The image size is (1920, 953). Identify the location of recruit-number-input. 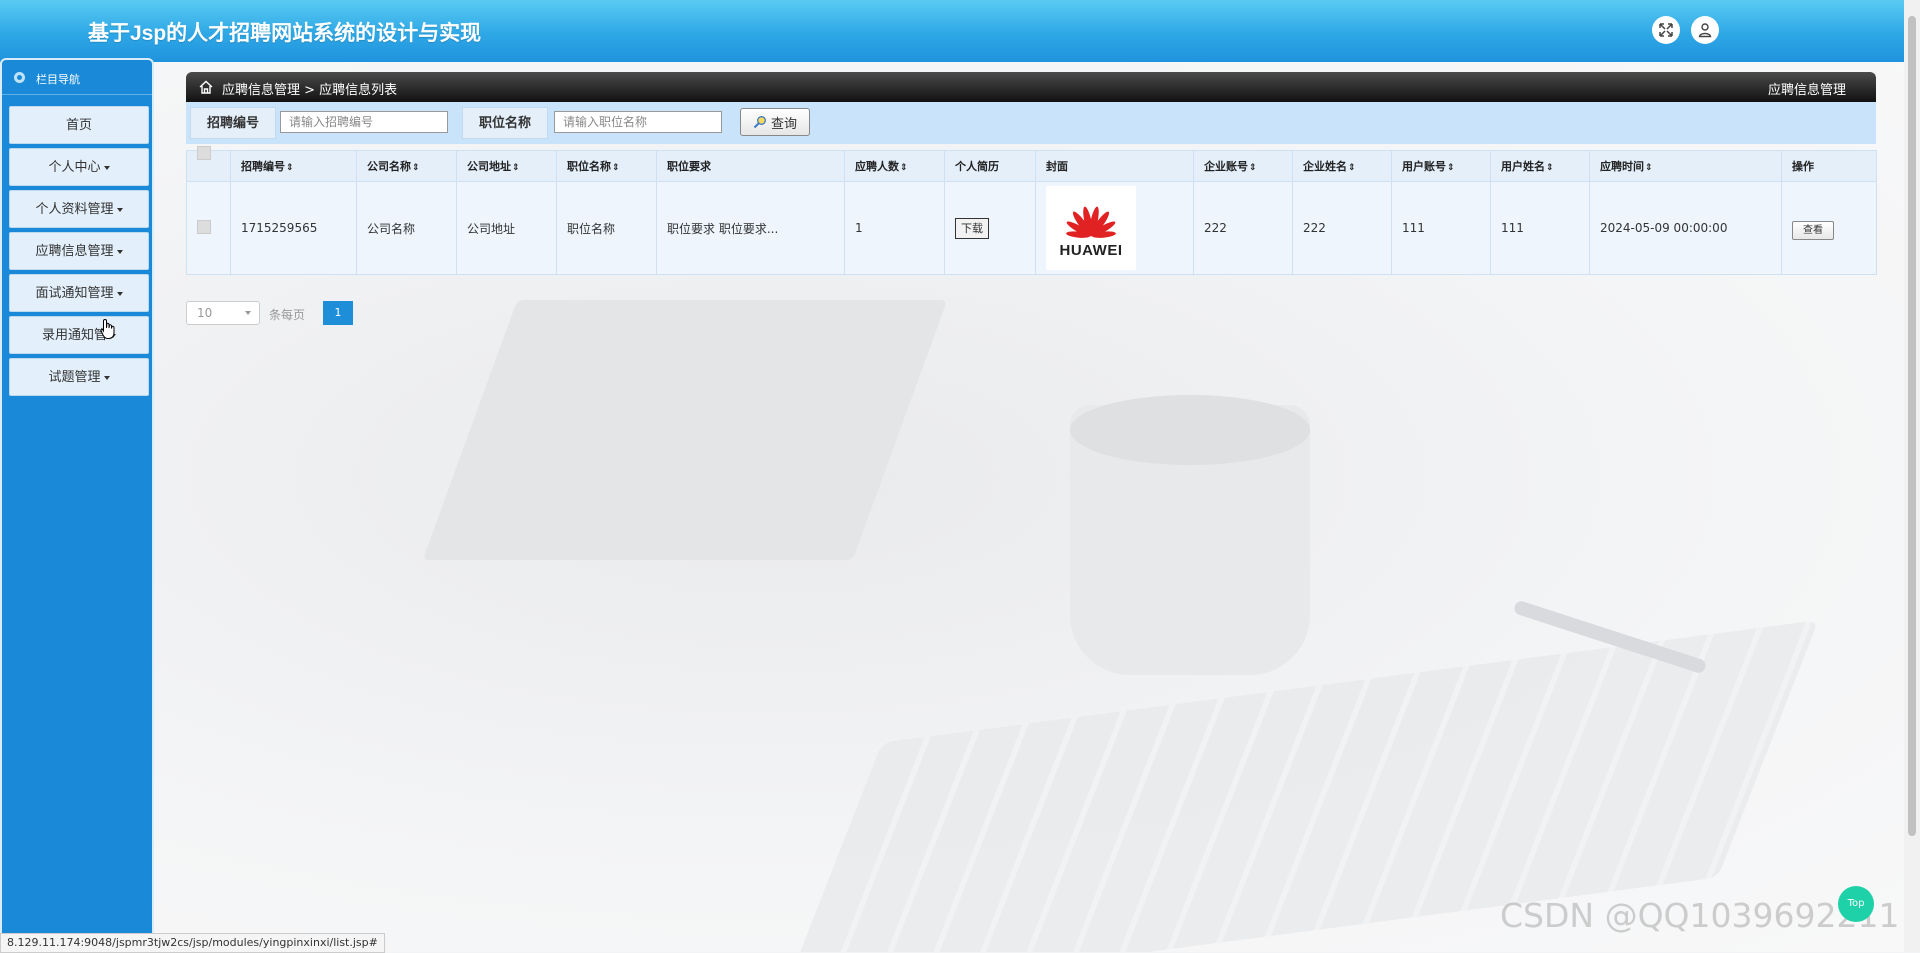
(364, 122).